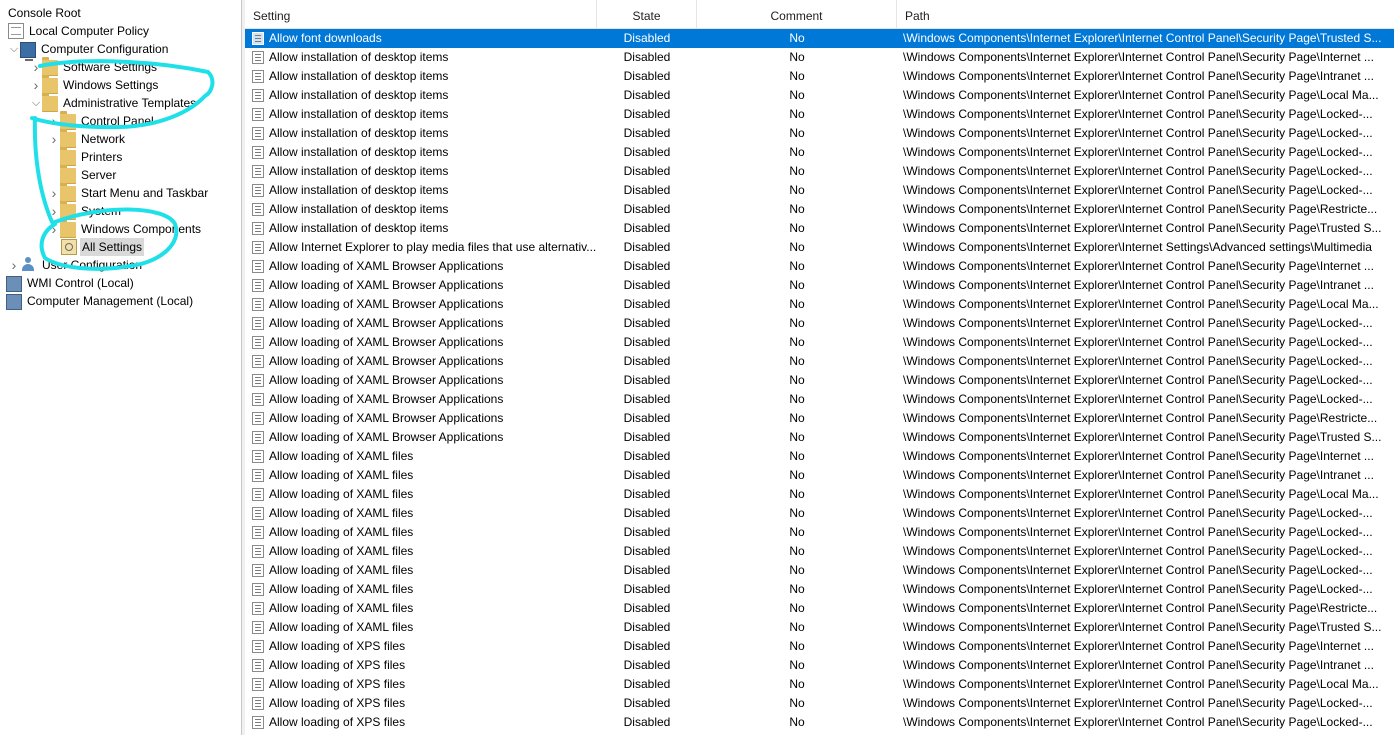 Image resolution: width=1394 pixels, height=735 pixels. Describe the element at coordinates (78, 31) in the screenshot. I see `tree-item: Local Computer Policy` at that location.